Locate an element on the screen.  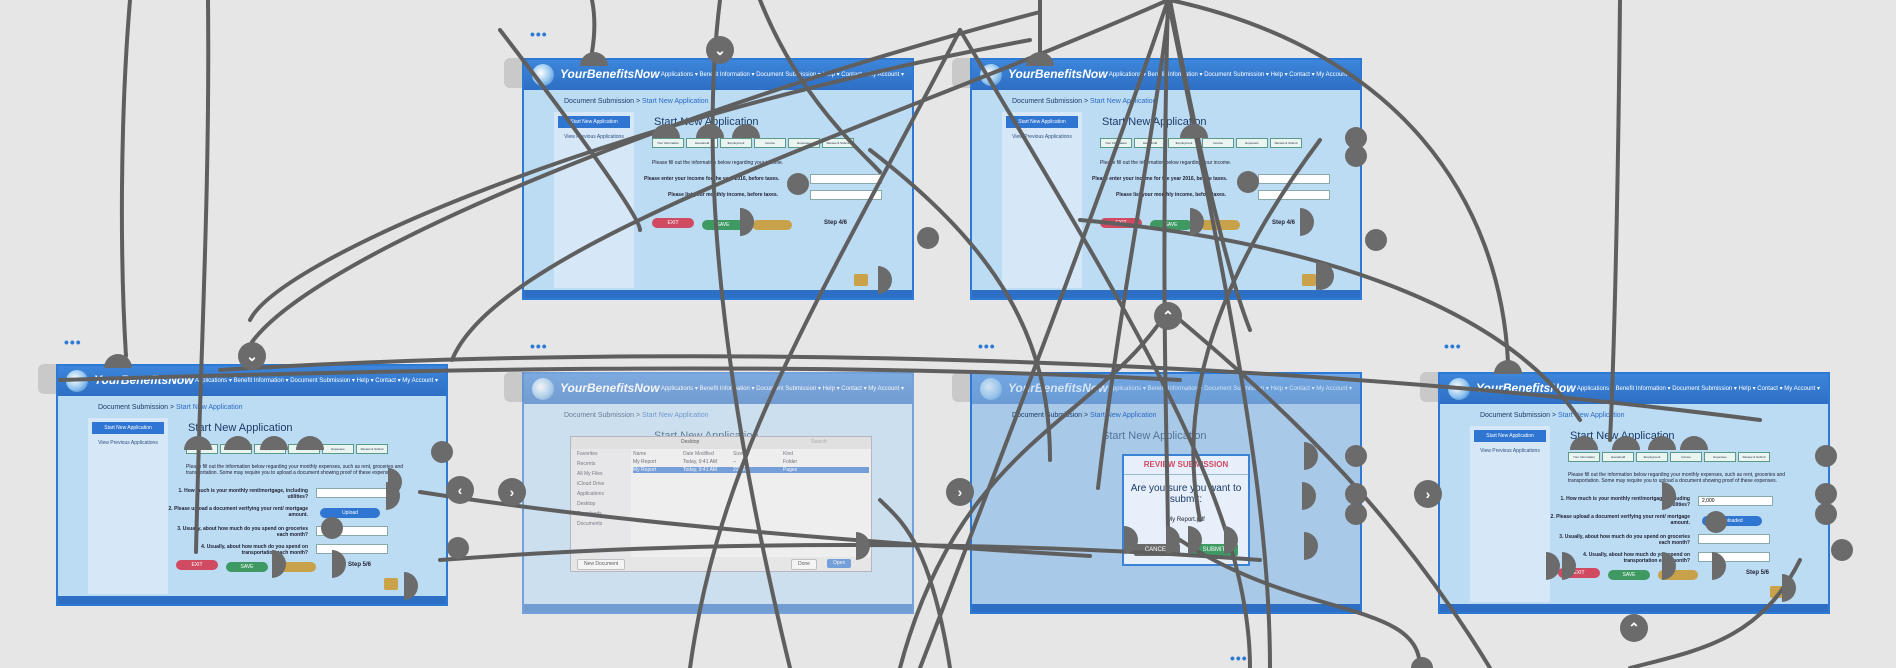
board-more-menu: ••• is located at coordinates (1239, 658).